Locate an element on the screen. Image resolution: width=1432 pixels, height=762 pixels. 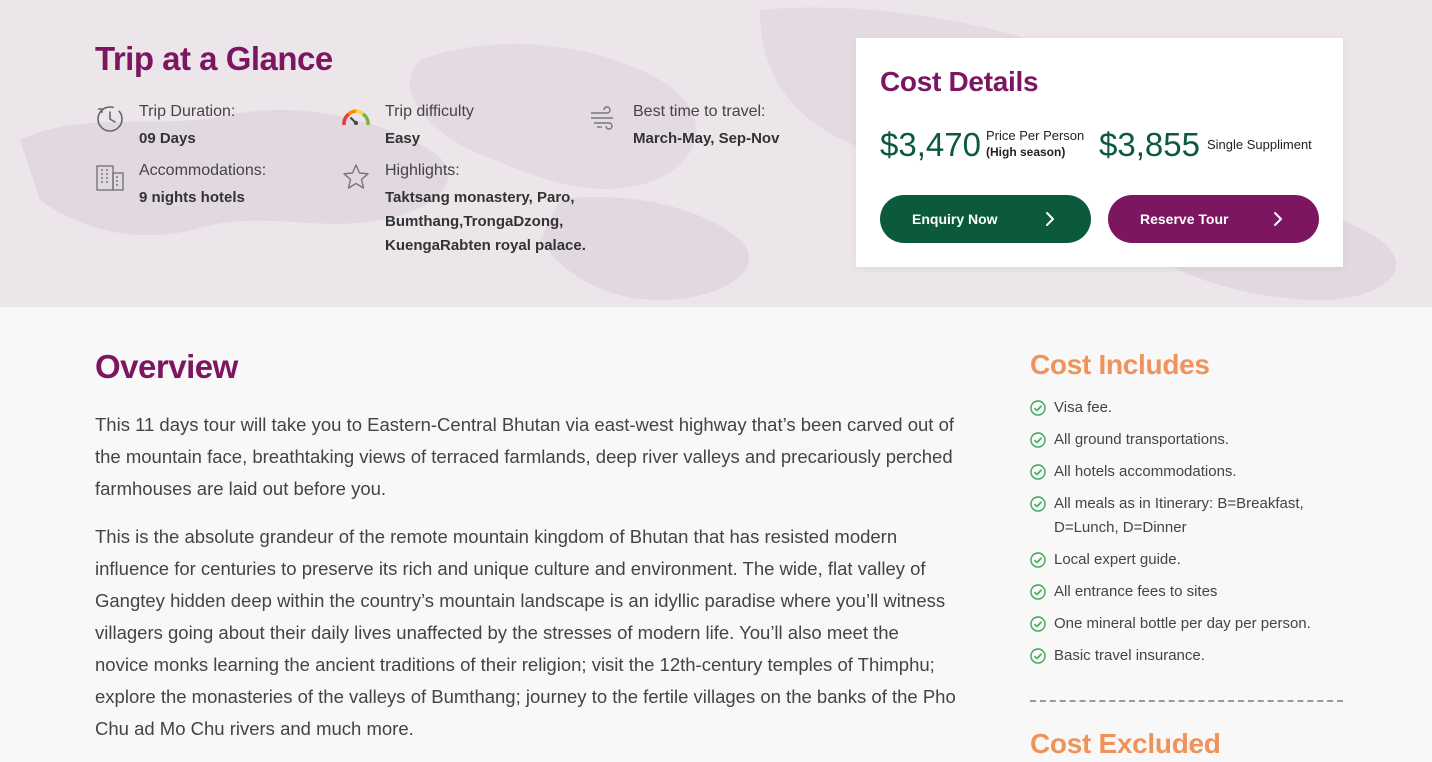
gauge-icon is located at coordinates (356, 117).